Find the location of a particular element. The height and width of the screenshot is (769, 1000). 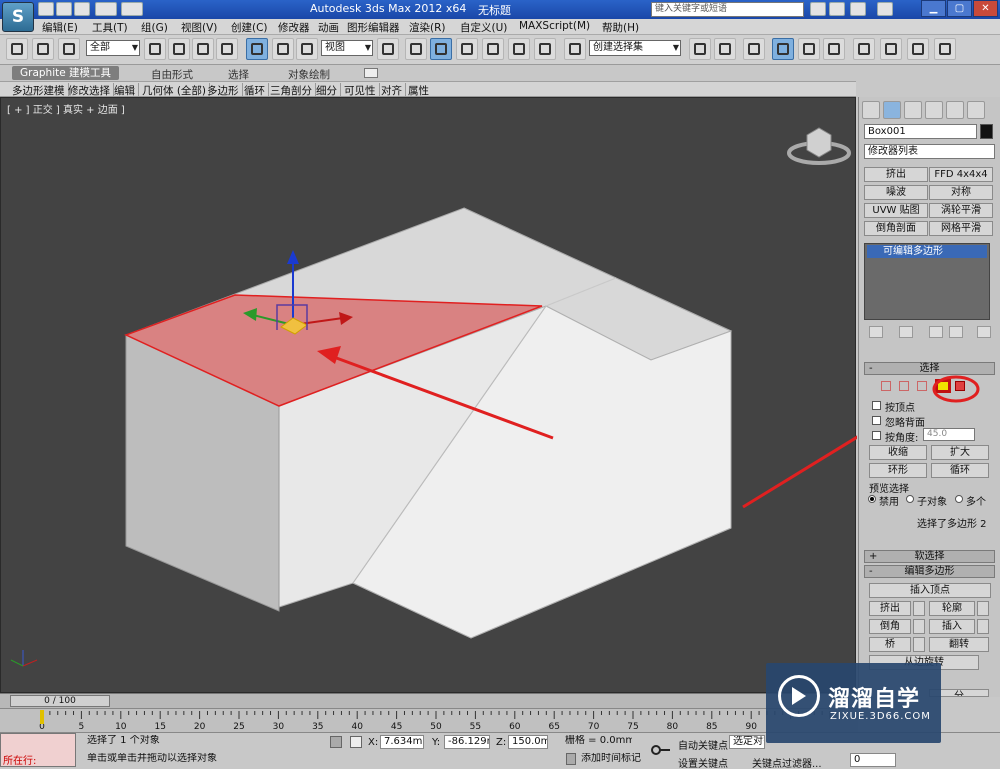

panel-polygons: 多边形 is located at coordinates (225, 90).